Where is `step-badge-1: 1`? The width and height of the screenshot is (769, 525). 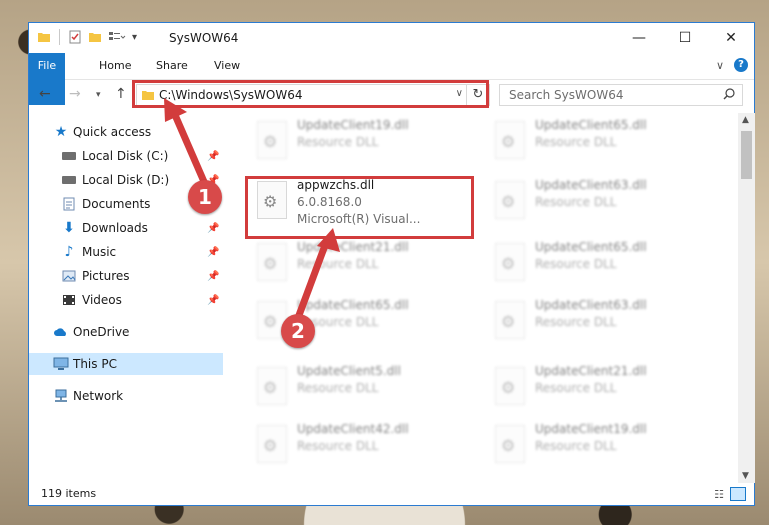 step-badge-1: 1 is located at coordinates (205, 197).